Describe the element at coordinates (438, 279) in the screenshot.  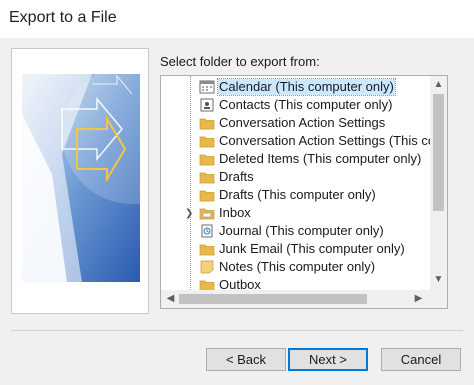
I see `scroll-down-icon: ▼` at that location.